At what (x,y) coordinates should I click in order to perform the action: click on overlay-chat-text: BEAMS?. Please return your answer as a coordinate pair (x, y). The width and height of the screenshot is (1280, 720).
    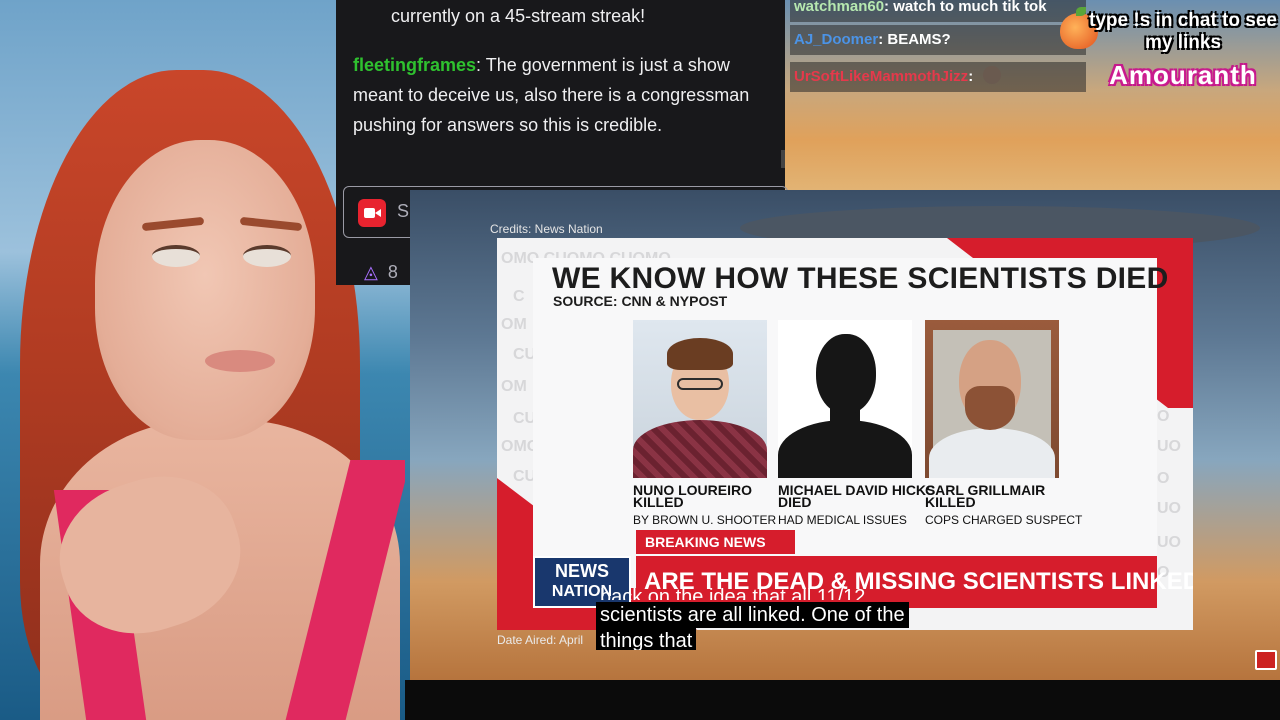
    Looking at the image, I should click on (919, 39).